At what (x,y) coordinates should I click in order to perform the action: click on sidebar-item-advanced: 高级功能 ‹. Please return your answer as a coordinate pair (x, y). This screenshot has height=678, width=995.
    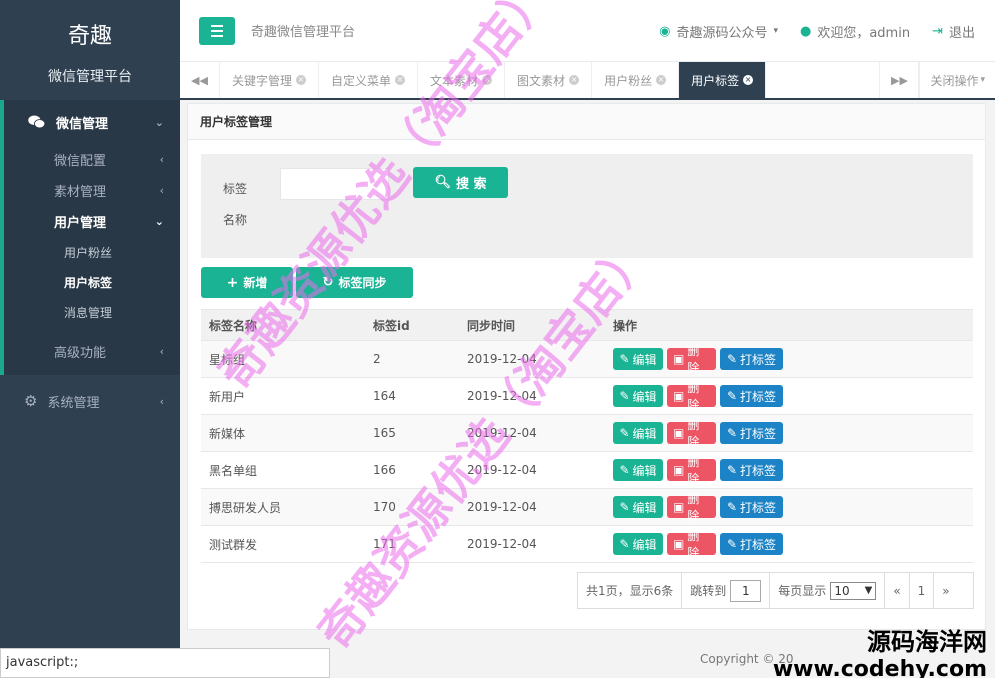
    Looking at the image, I should click on (92, 351).